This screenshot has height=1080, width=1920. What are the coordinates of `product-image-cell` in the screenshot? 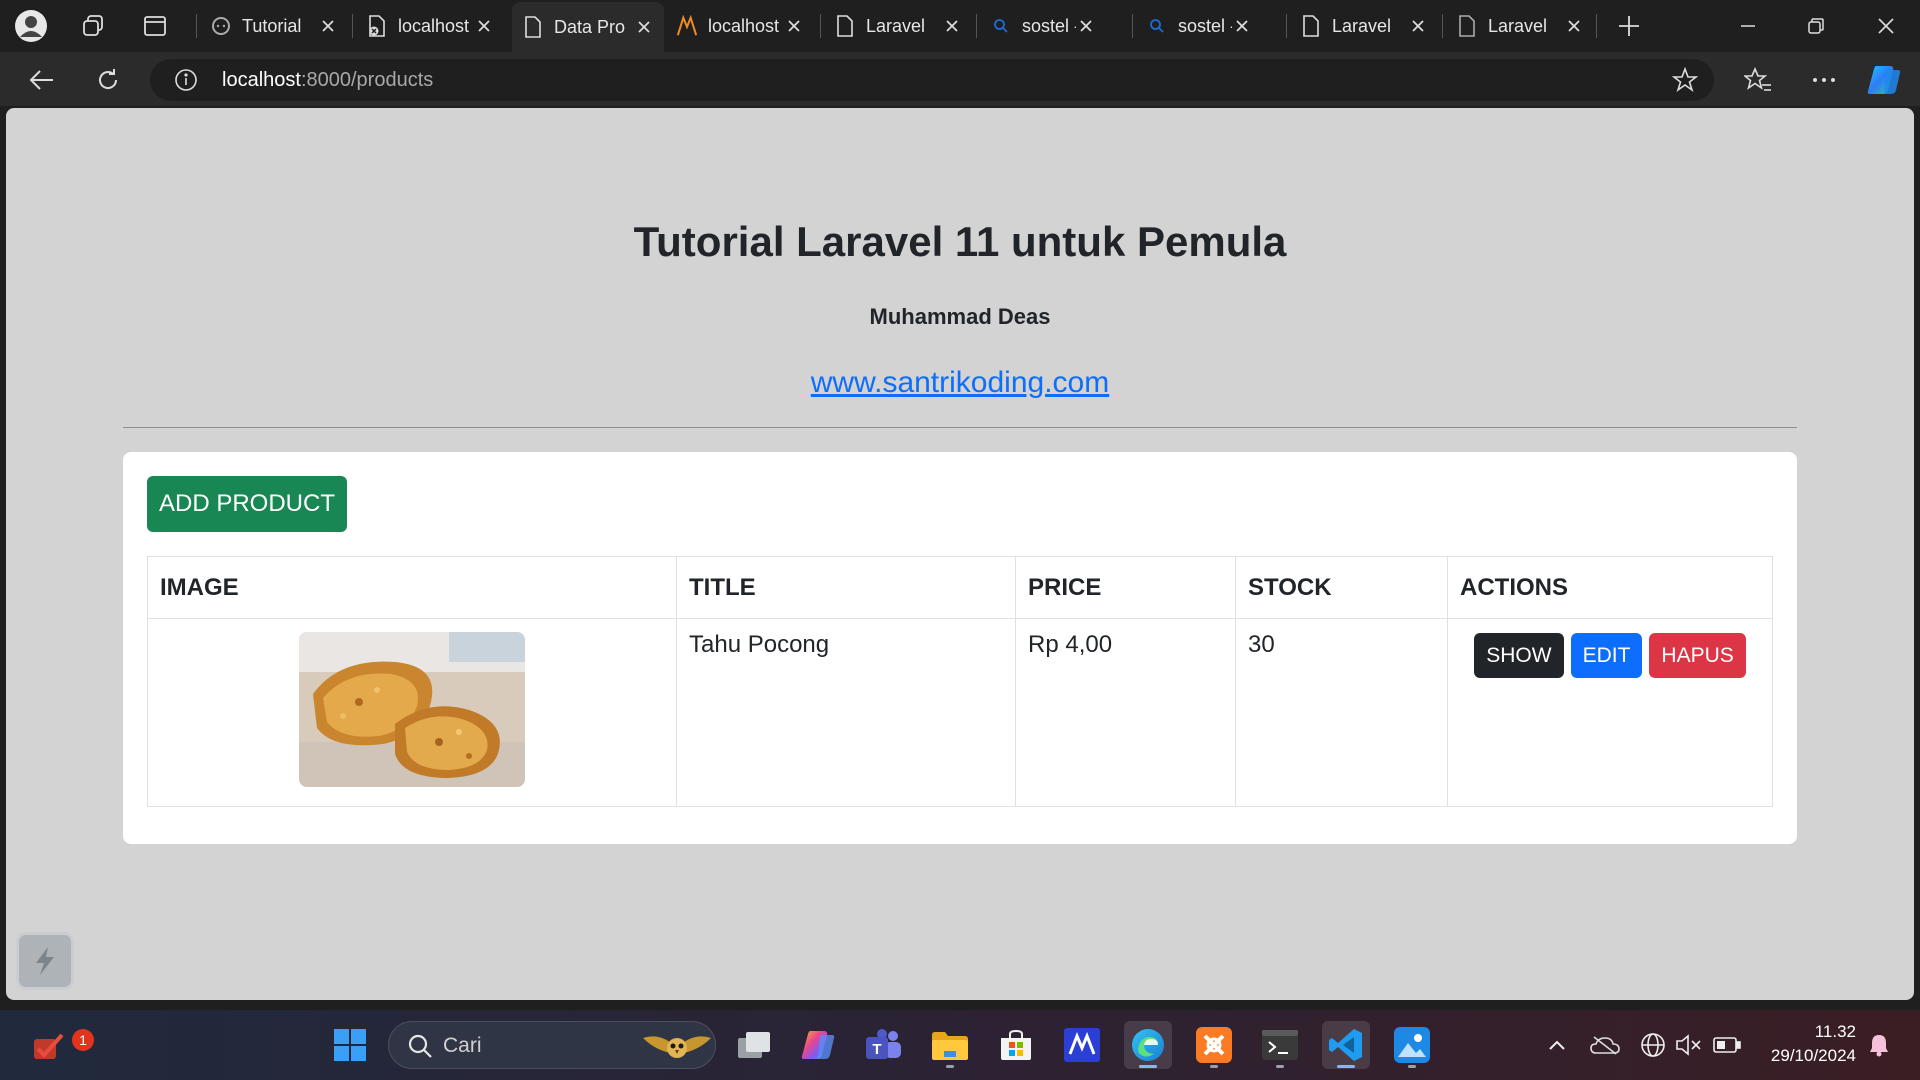 It's located at (412, 712).